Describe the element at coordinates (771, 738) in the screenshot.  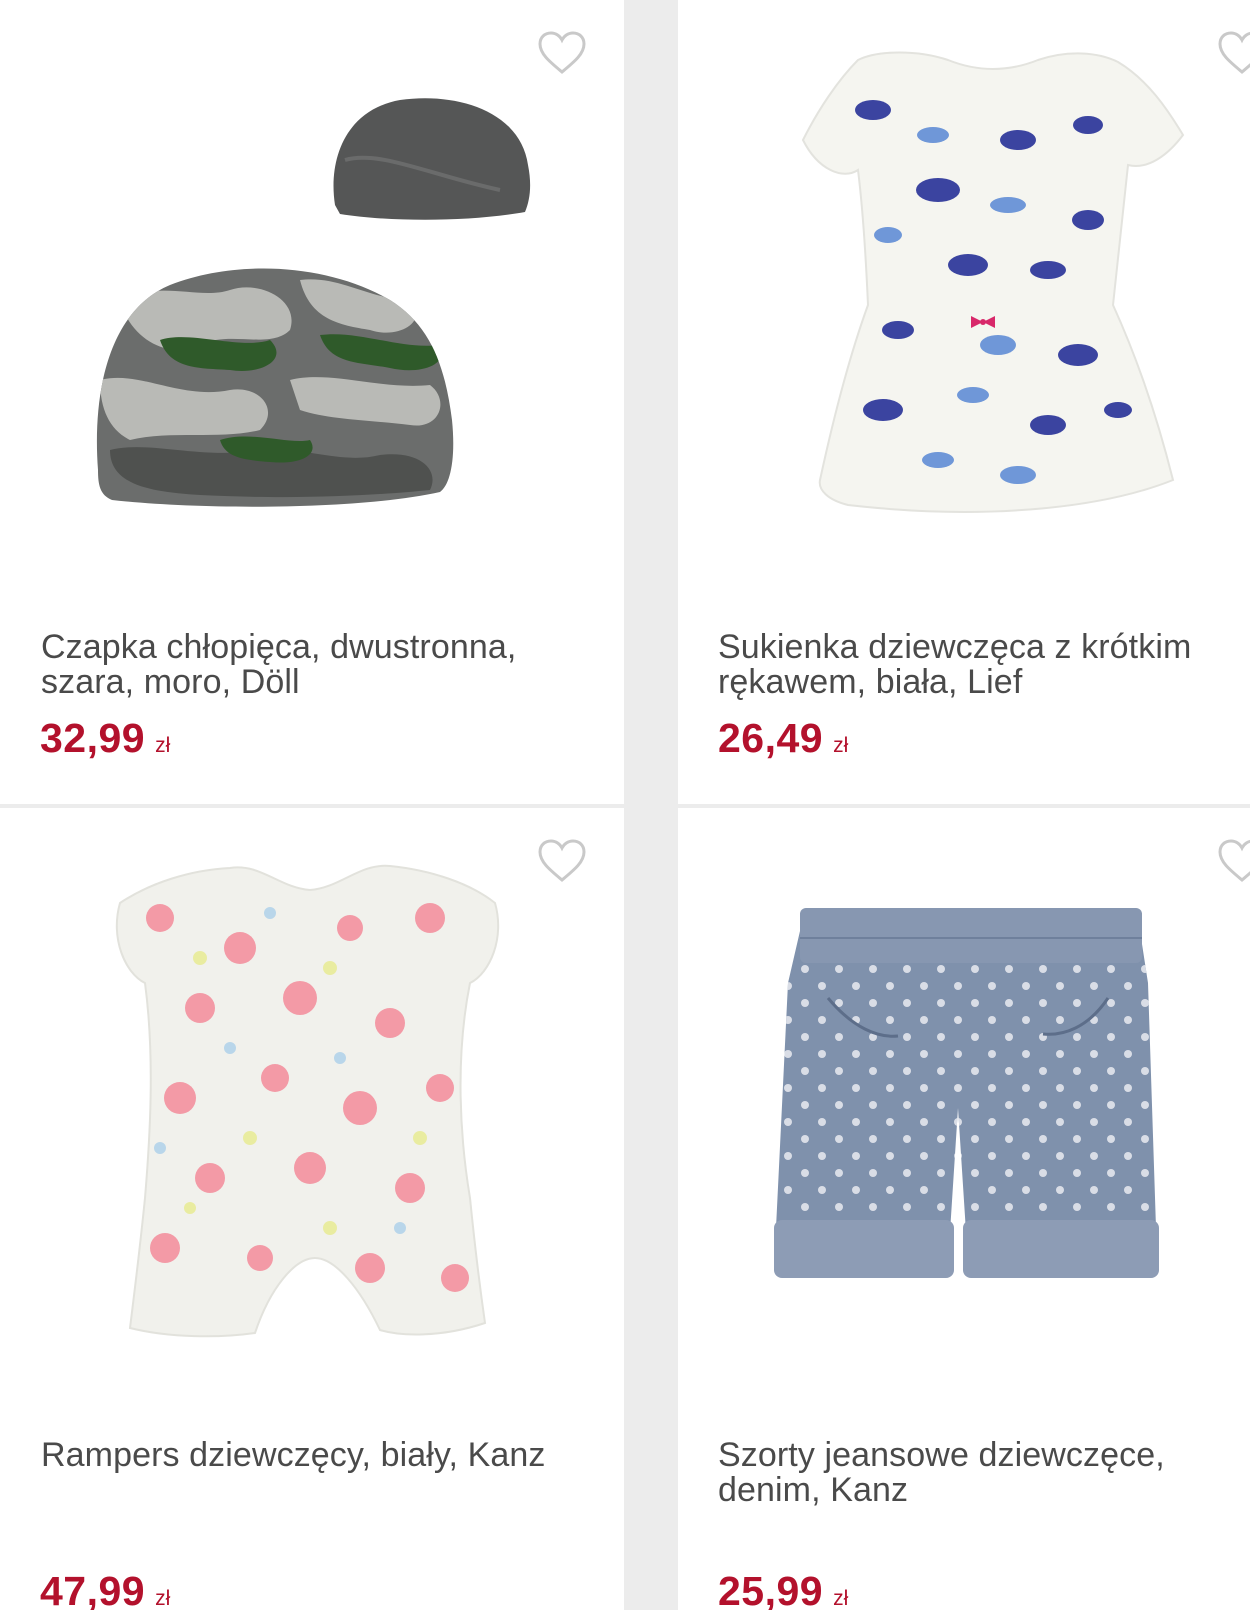
I see `price-amount: 26,49` at that location.